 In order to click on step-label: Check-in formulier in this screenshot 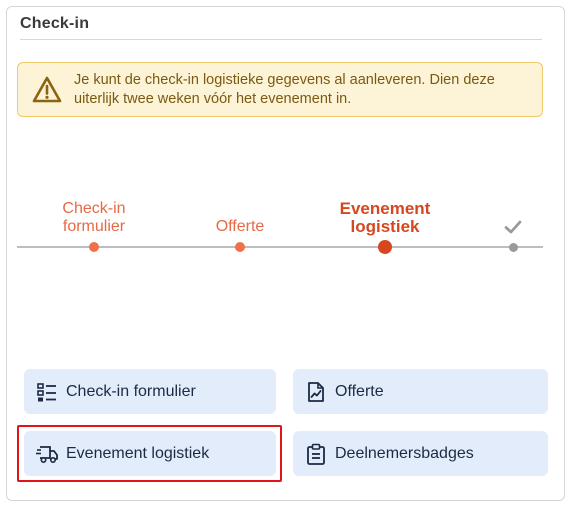, I will do `click(94, 218)`.